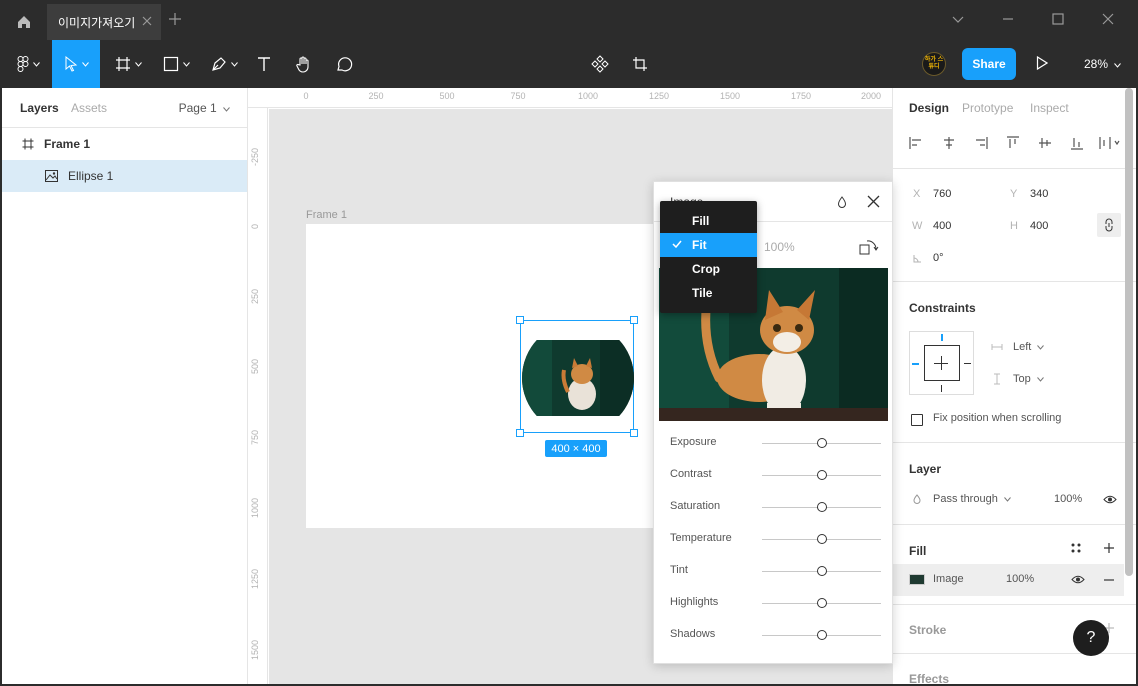 The image size is (1138, 686). I want to click on constraint-top-indicator, so click(942, 337).